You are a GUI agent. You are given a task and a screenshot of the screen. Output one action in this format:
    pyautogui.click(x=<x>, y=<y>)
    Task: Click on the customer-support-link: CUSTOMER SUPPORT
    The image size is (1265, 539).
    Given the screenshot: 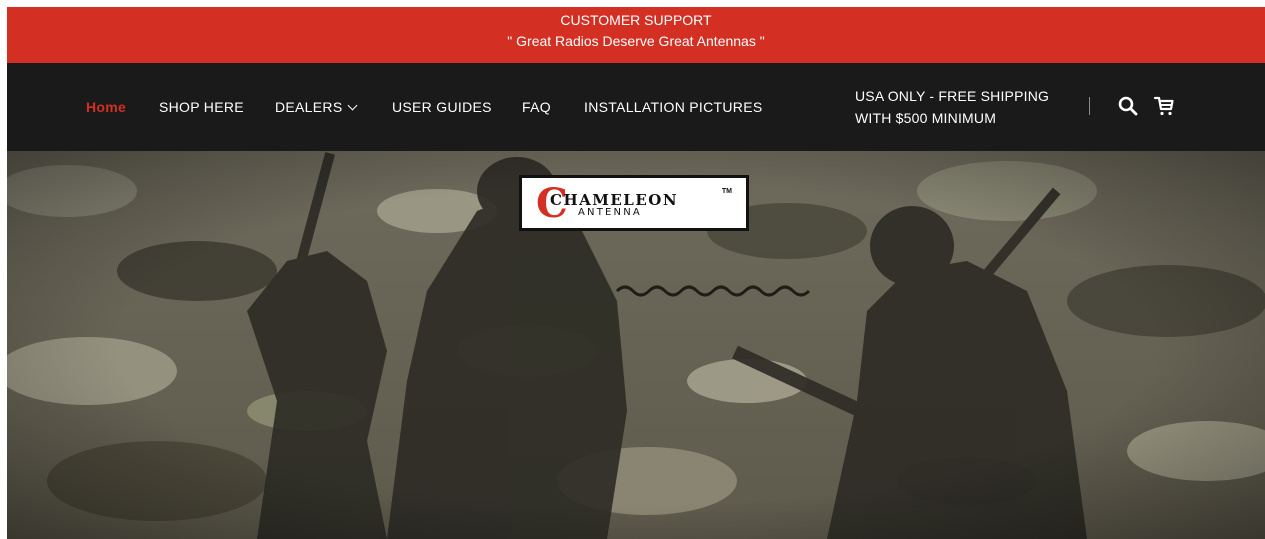 What is the action you would take?
    pyautogui.click(x=636, y=20)
    